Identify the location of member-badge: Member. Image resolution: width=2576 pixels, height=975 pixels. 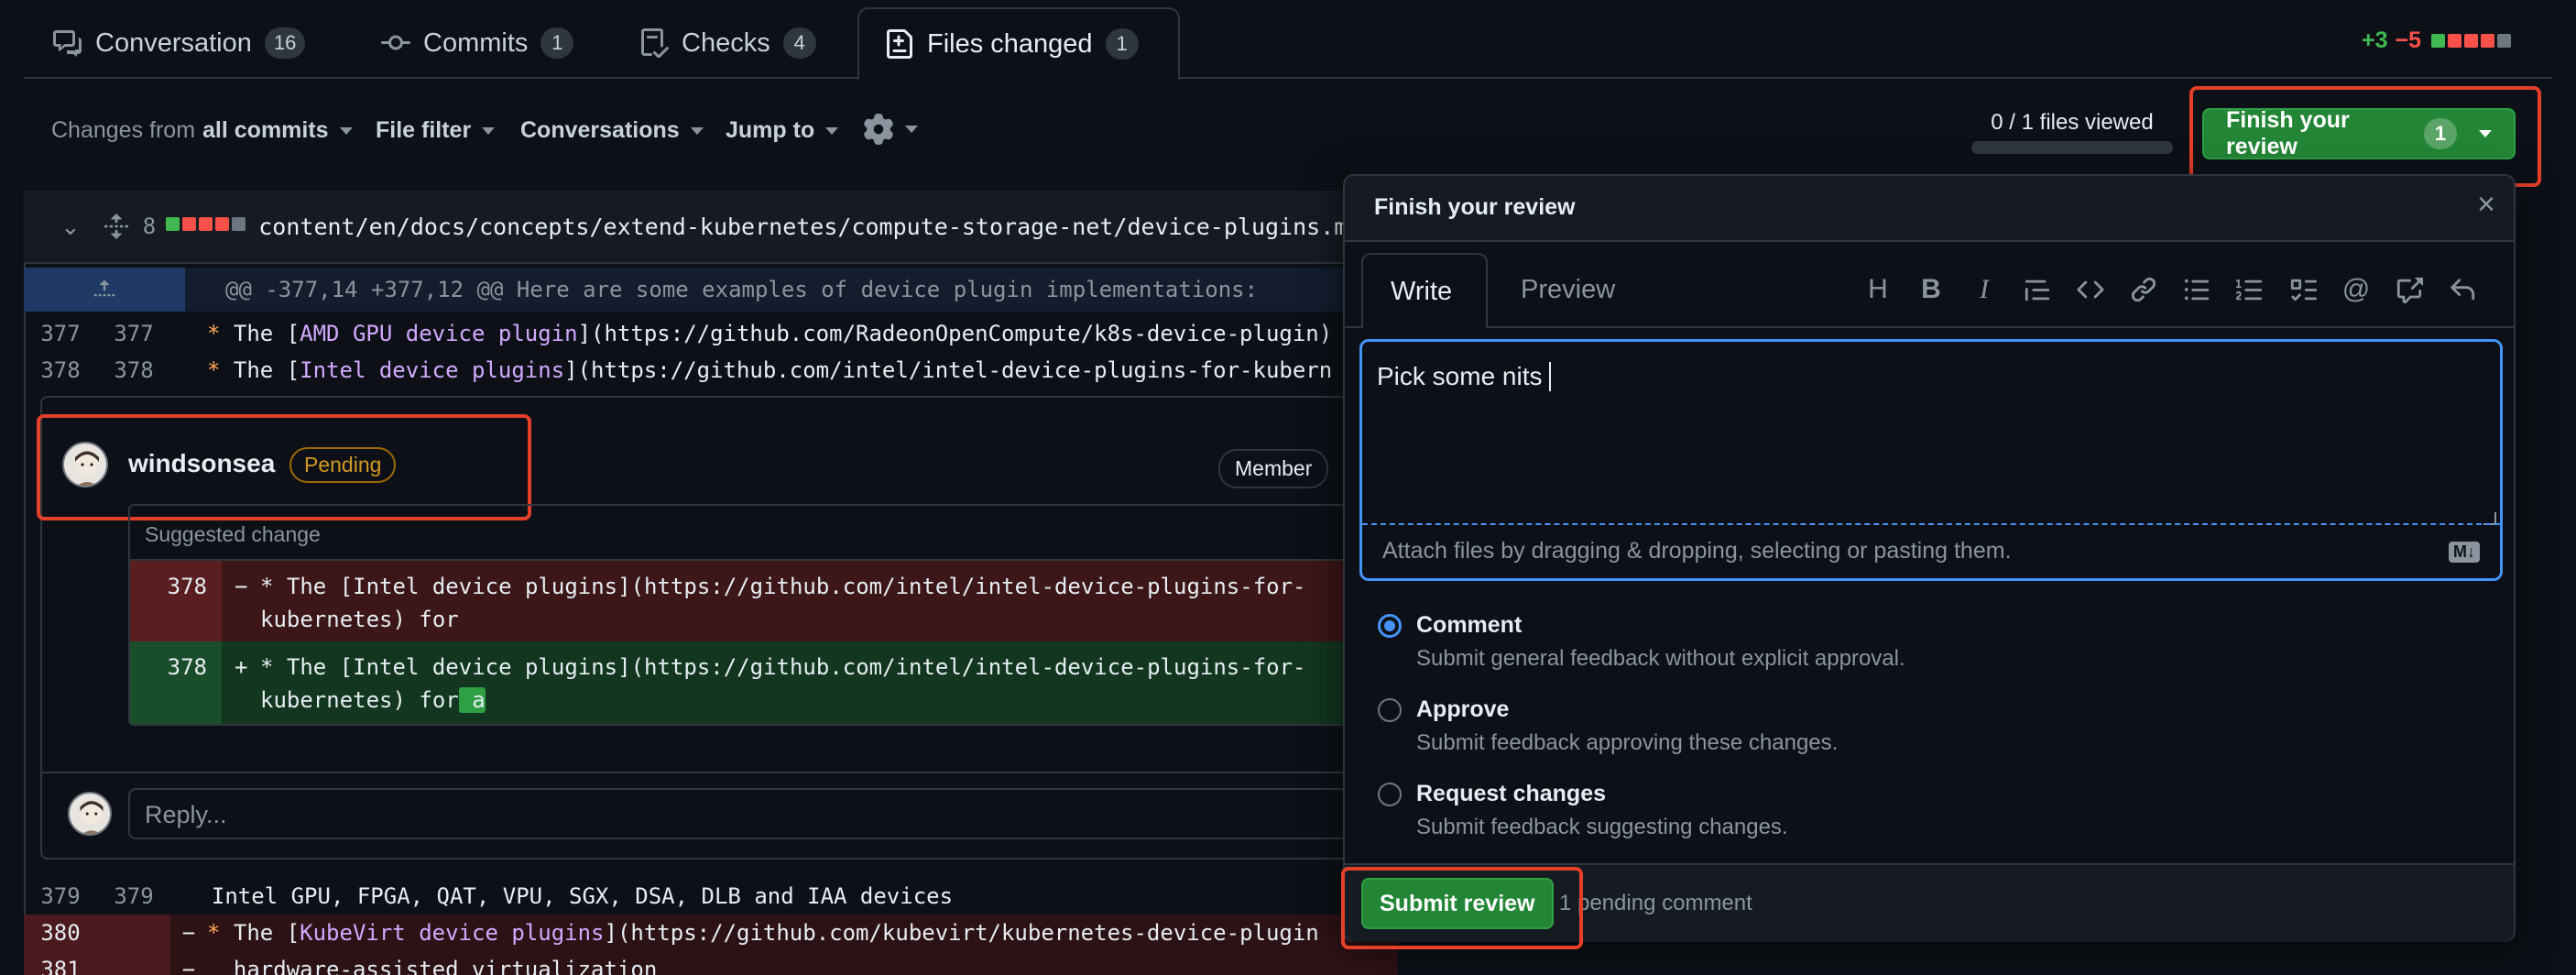
(1273, 468).